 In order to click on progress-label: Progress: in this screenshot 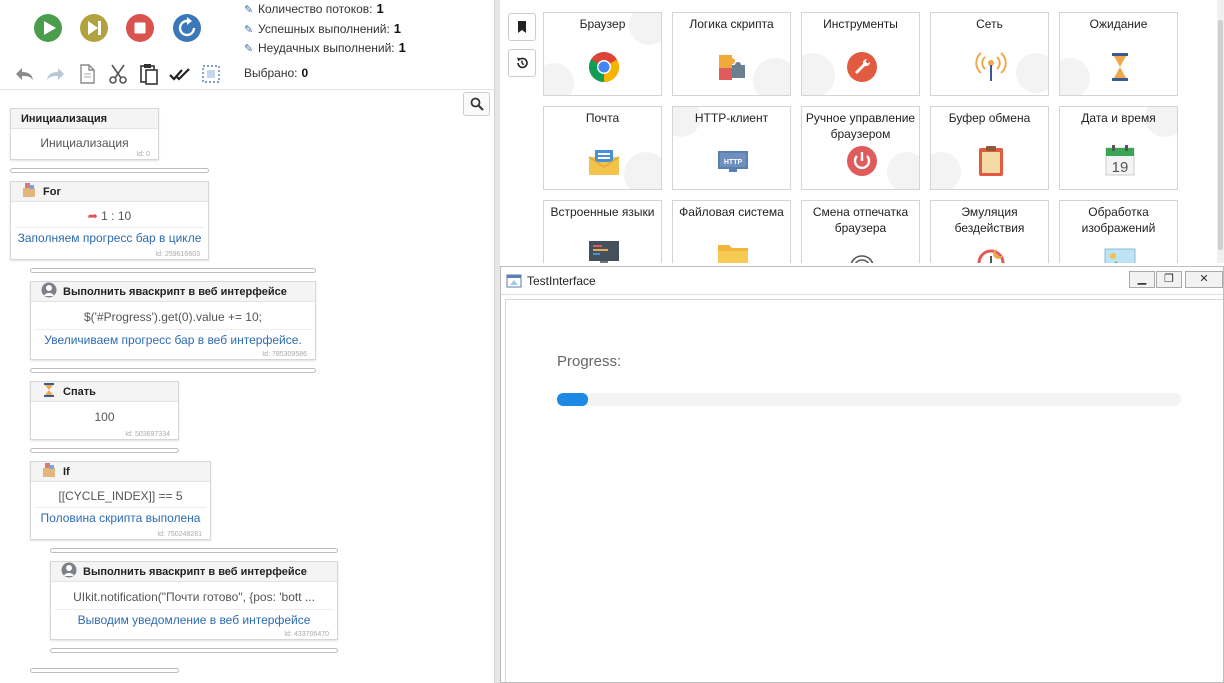, I will do `click(589, 361)`.